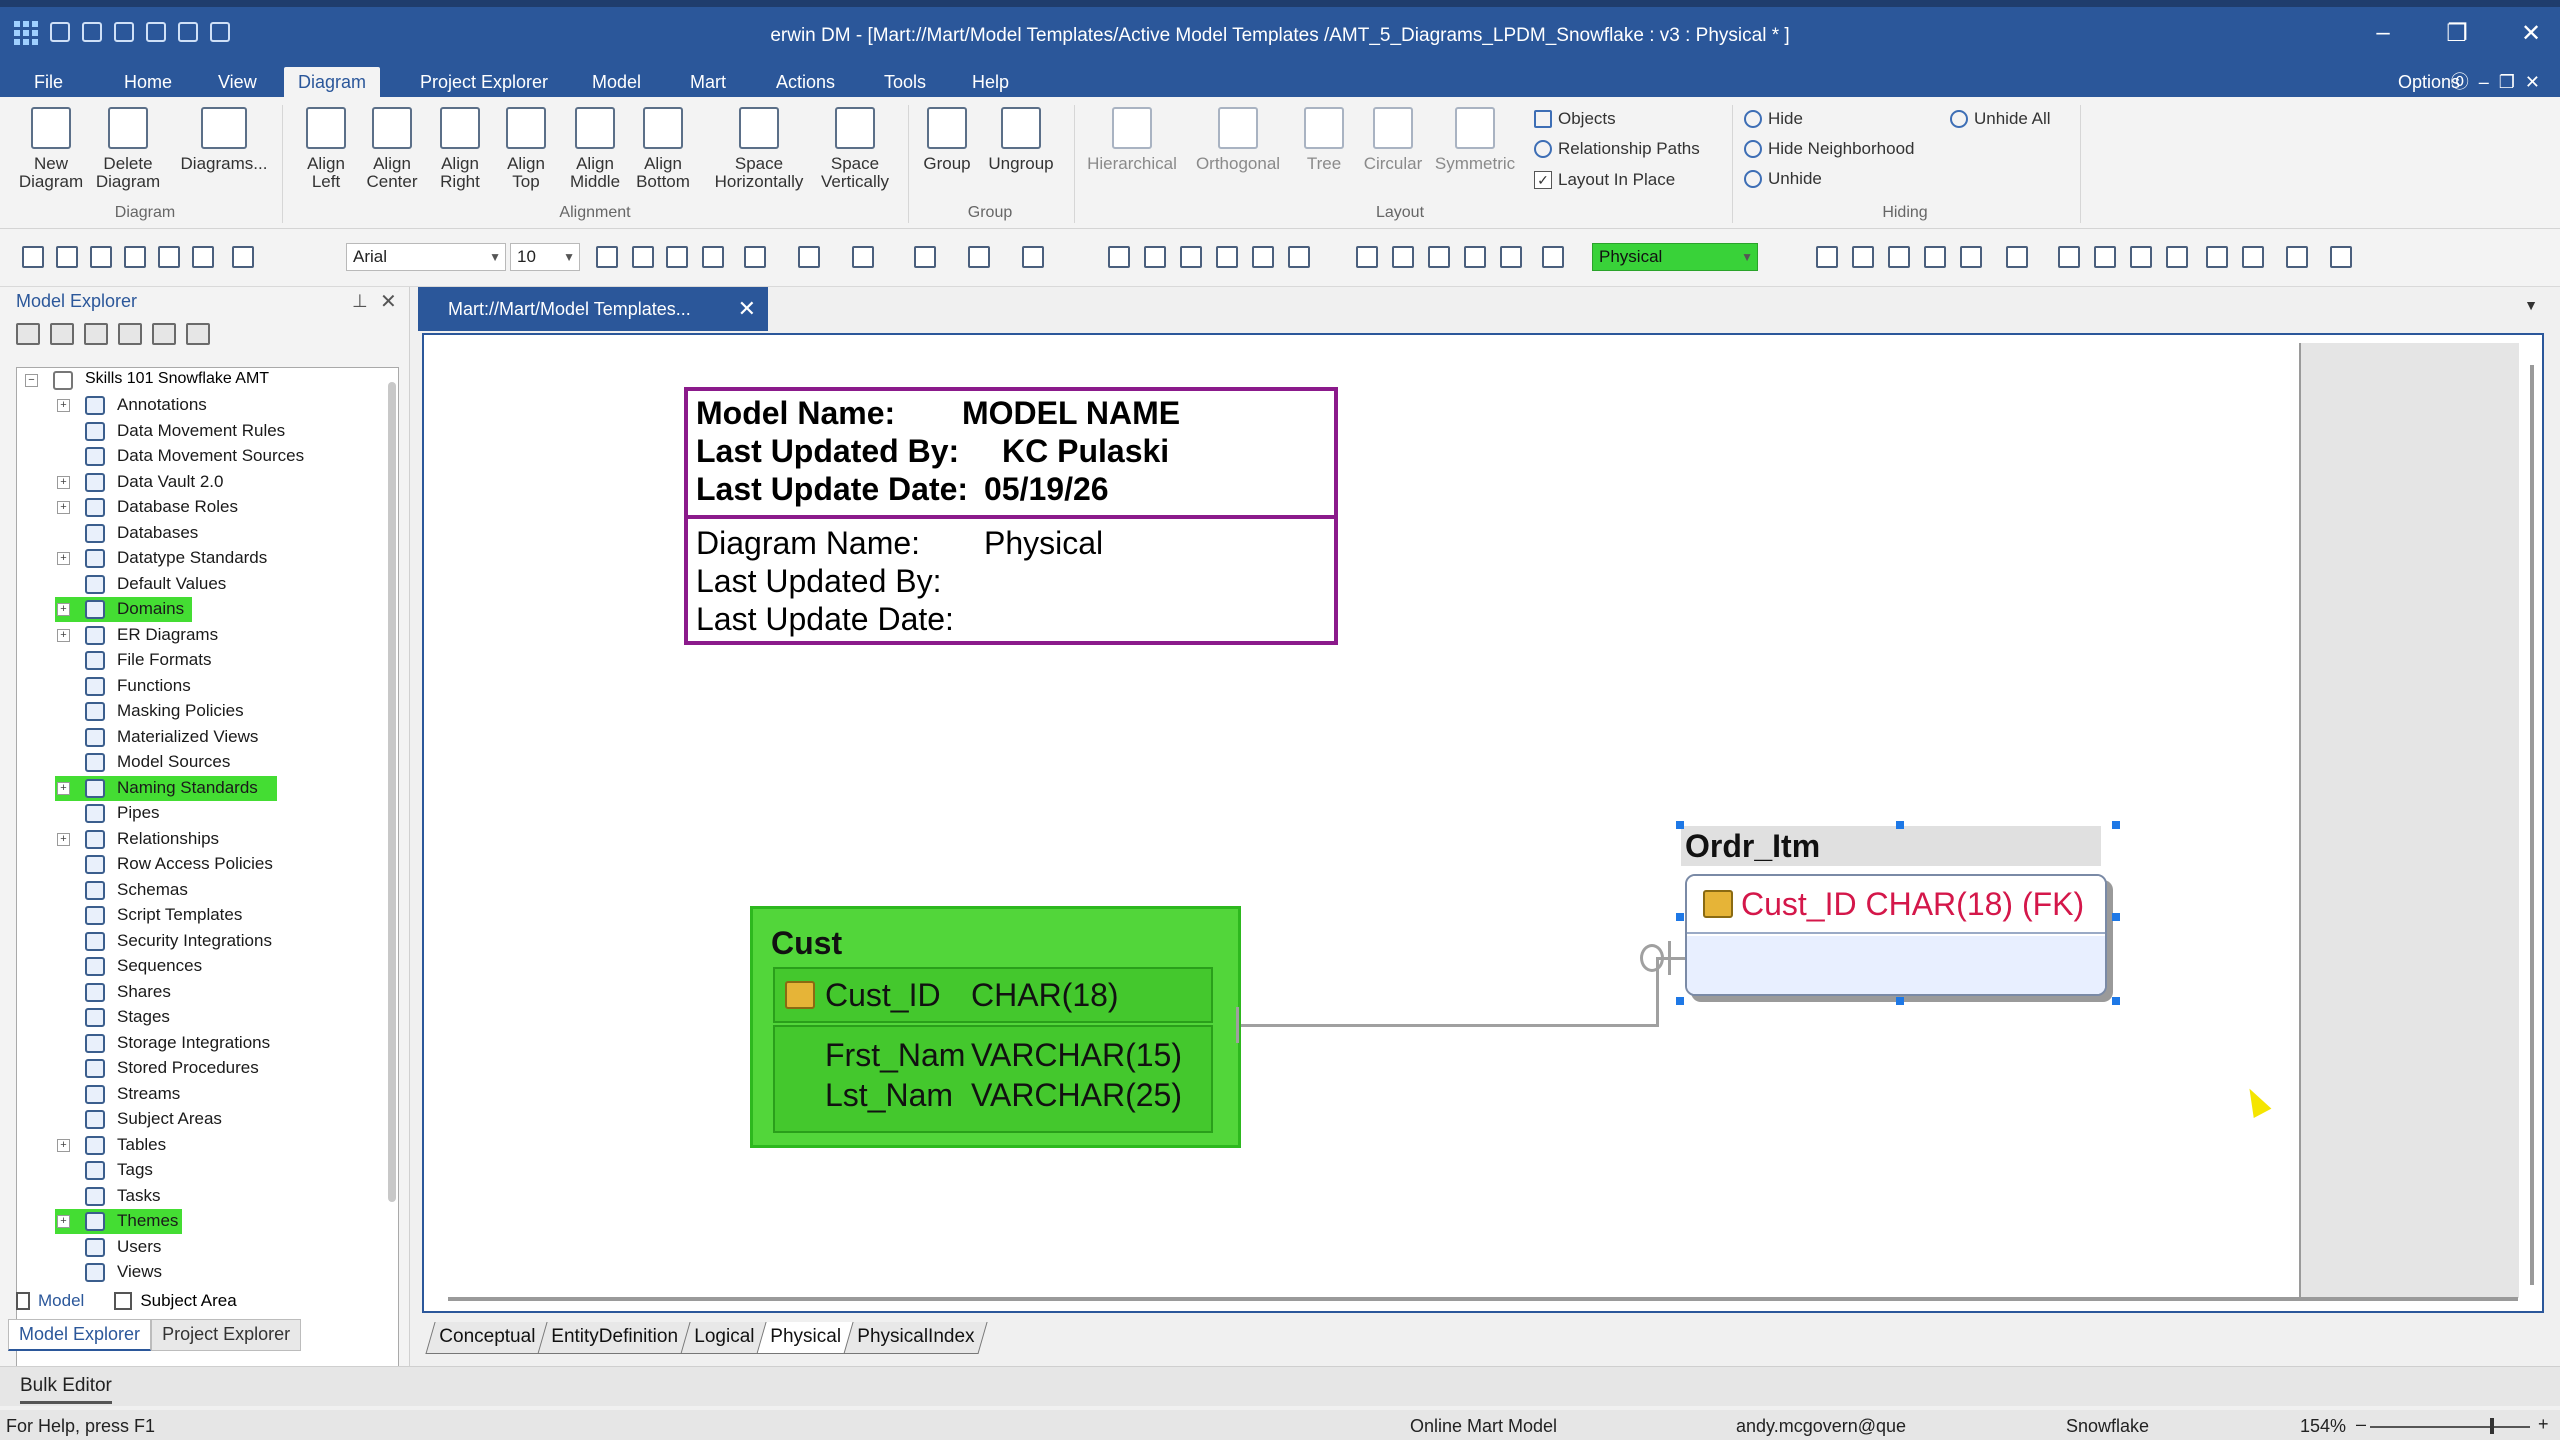 The image size is (2560, 1440). Describe the element at coordinates (1450, 1025) in the screenshot. I see `relationship-line` at that location.